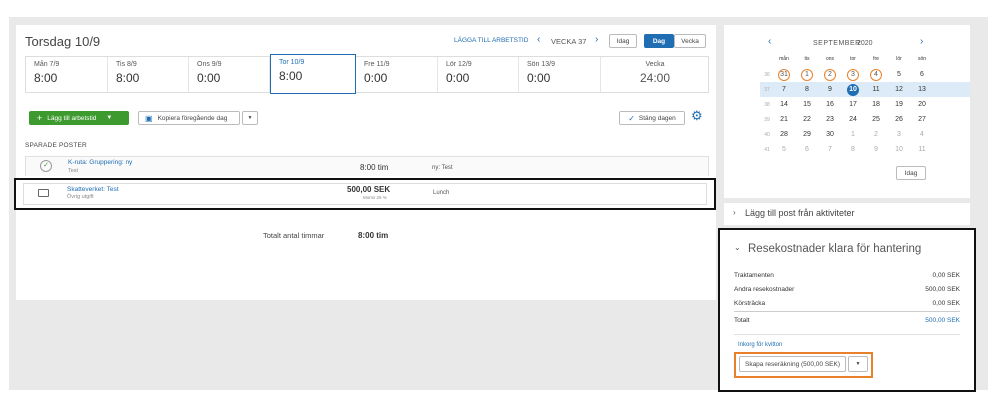  Describe the element at coordinates (767, 135) in the screenshot. I see `week-number: 40` at that location.